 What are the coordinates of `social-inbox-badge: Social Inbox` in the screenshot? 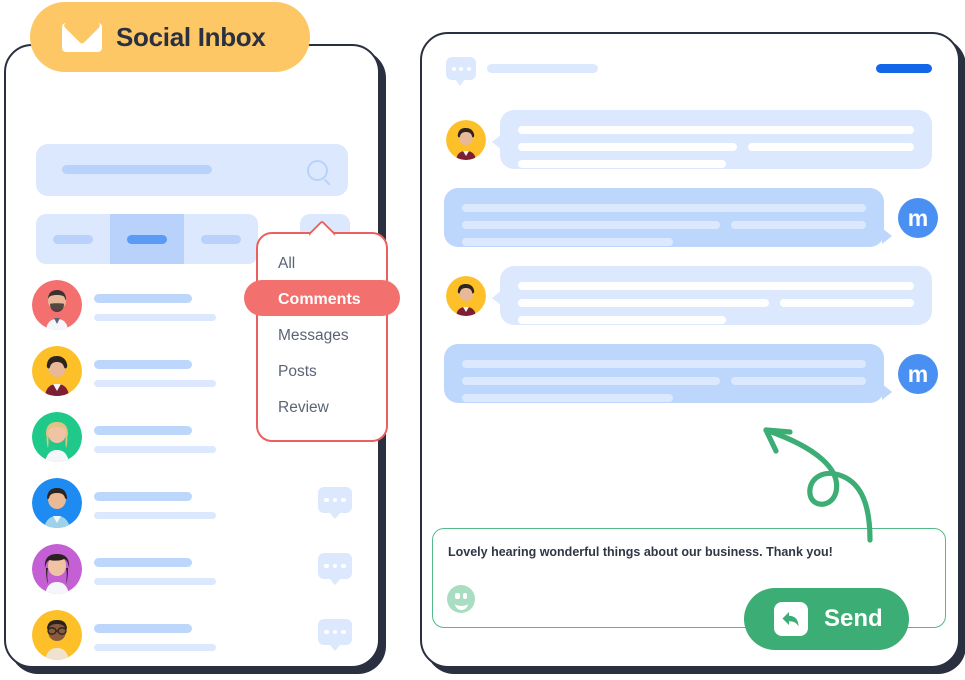 It's located at (170, 37).